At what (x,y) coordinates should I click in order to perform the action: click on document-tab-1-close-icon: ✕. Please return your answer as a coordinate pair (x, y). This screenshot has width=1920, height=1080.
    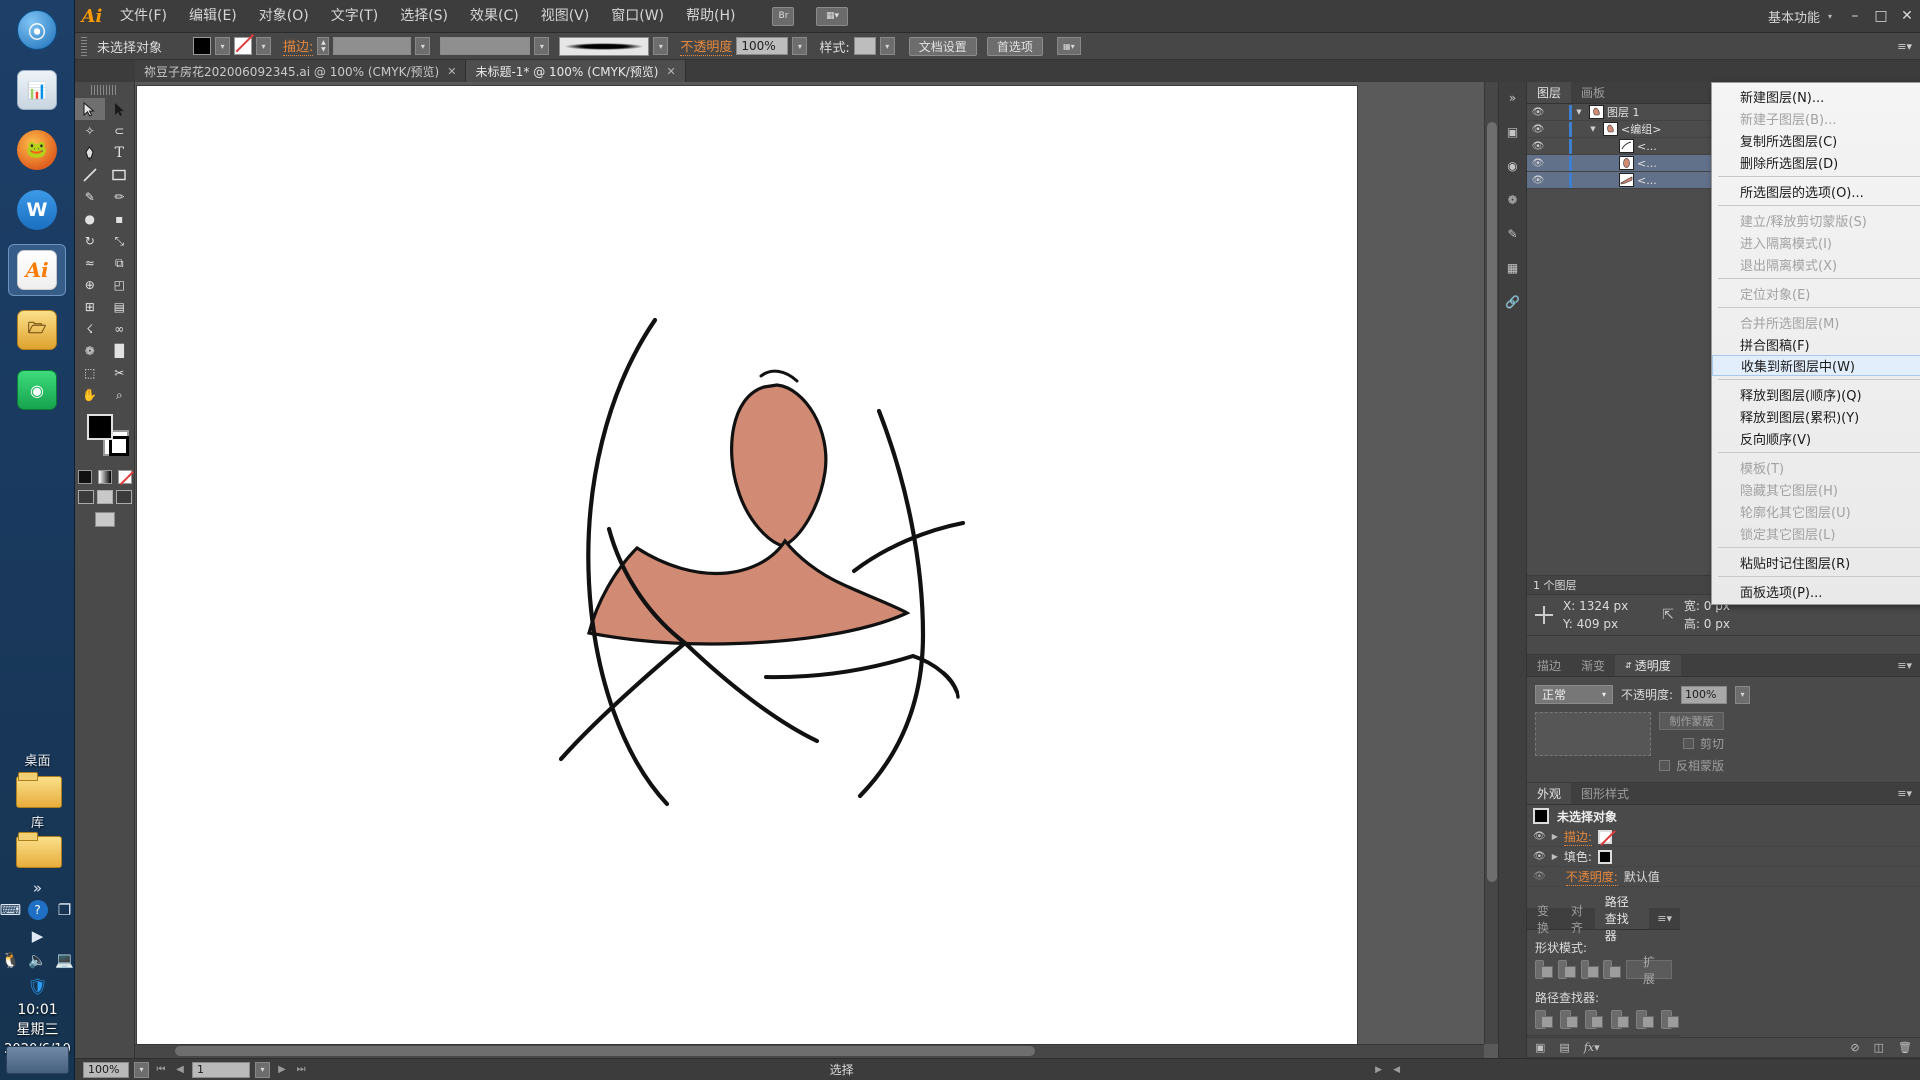
    Looking at the image, I should click on (451, 71).